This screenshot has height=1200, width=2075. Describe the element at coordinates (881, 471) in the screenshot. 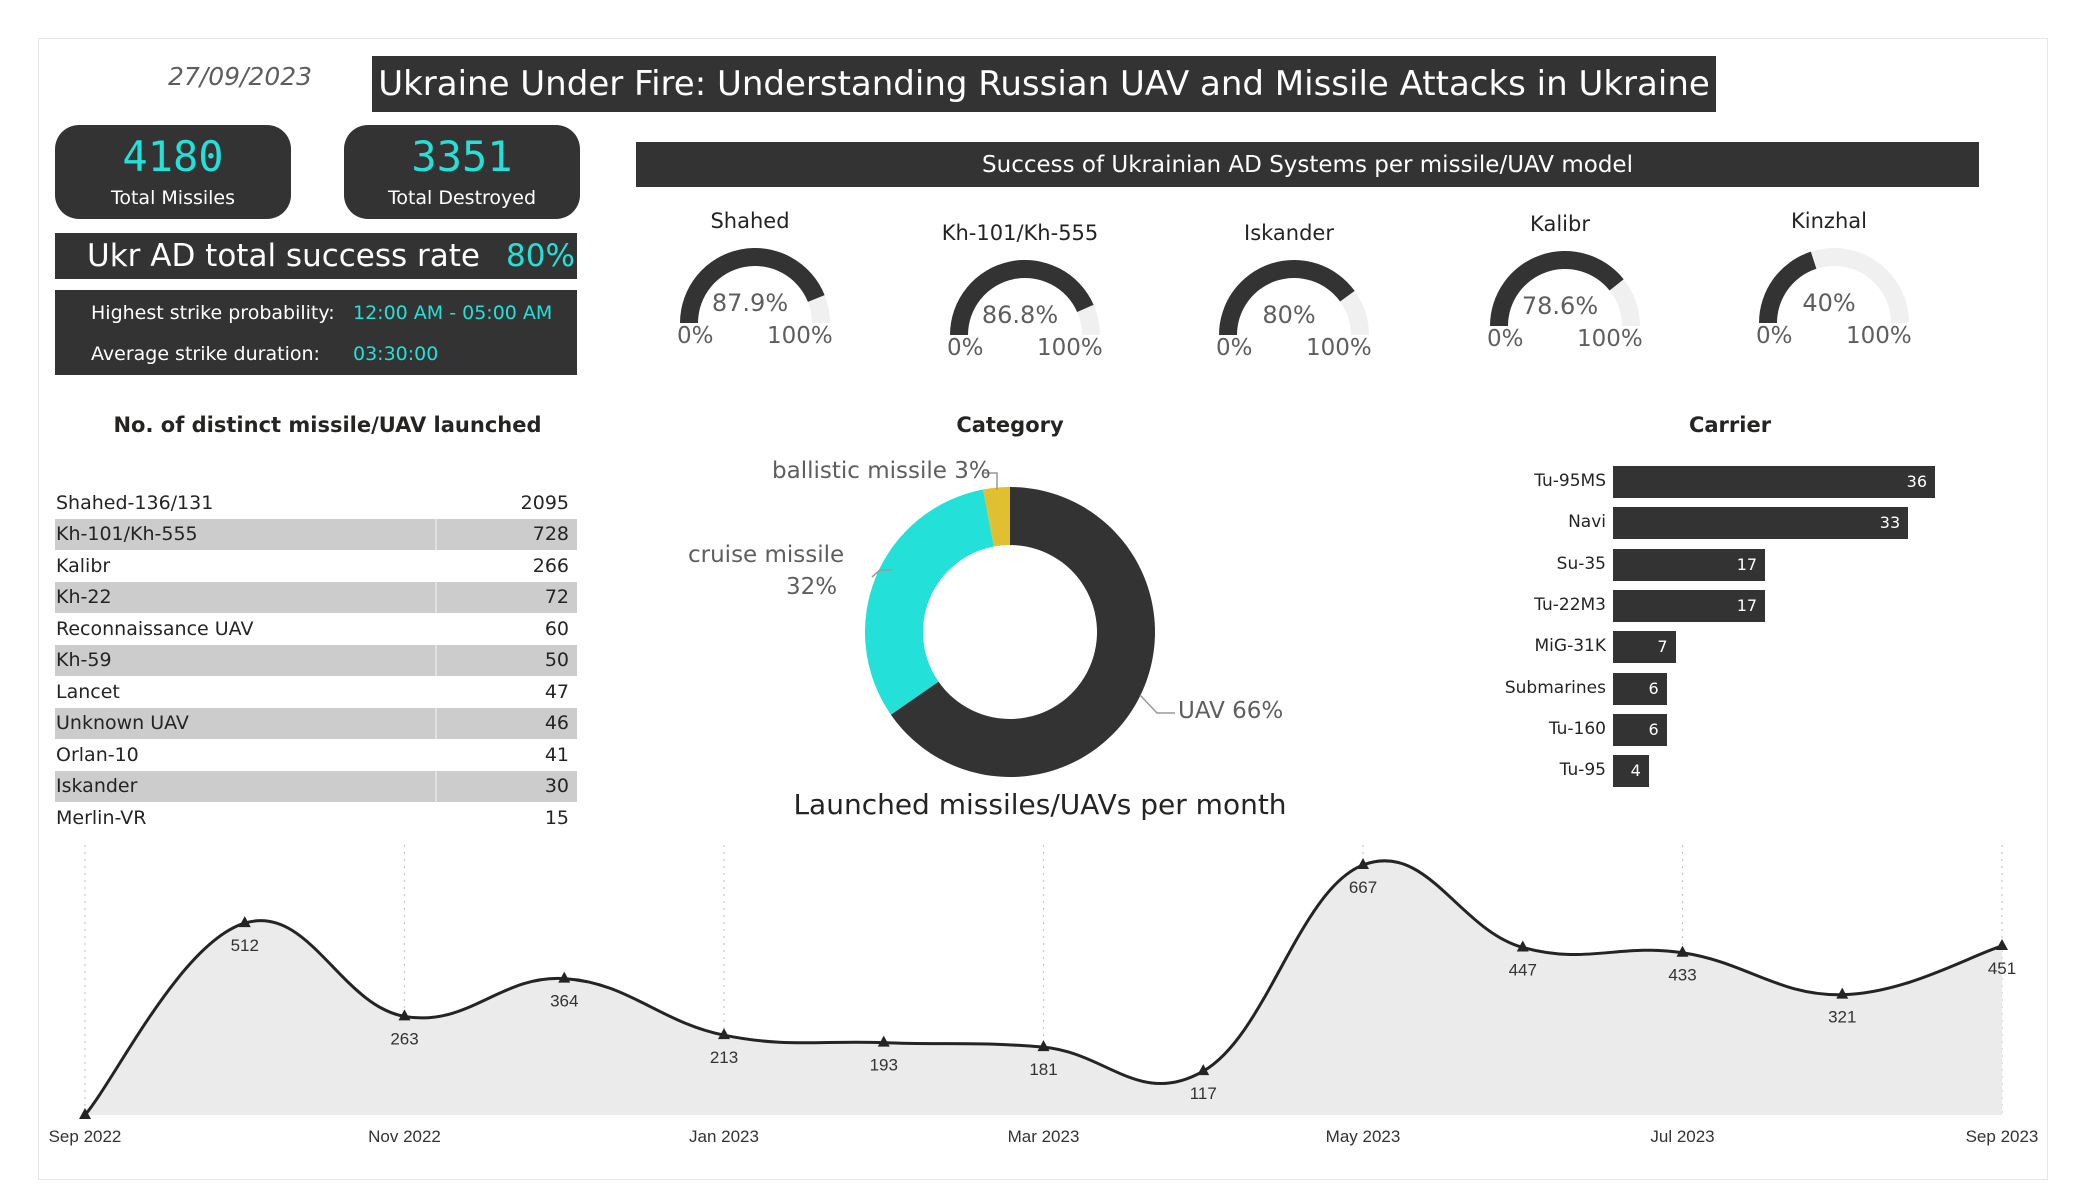

I see `donut-label-ballistic: ballistic missile 3%` at that location.